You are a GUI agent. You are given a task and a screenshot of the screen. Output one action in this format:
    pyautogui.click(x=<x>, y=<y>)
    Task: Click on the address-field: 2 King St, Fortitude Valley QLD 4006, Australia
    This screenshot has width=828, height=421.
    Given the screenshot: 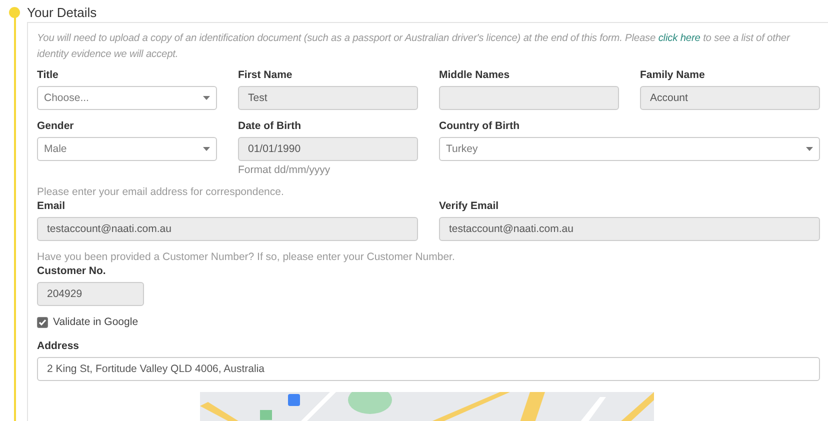 What is the action you would take?
    pyautogui.click(x=428, y=369)
    